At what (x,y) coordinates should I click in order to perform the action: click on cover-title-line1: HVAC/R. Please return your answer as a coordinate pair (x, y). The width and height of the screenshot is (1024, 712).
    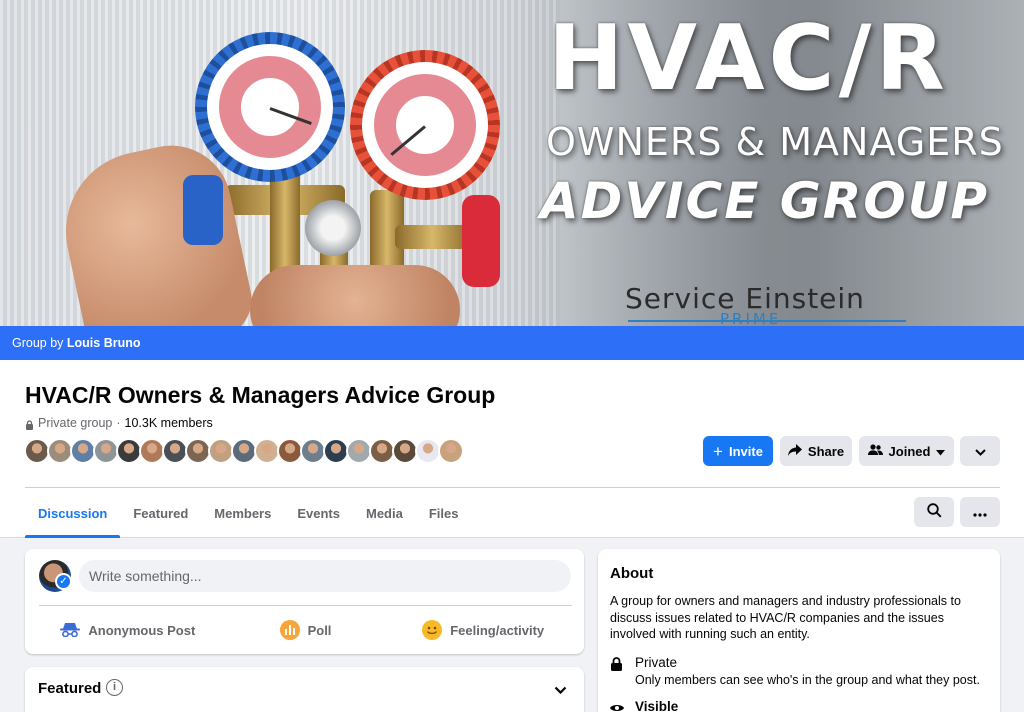
    Looking at the image, I should click on (748, 58).